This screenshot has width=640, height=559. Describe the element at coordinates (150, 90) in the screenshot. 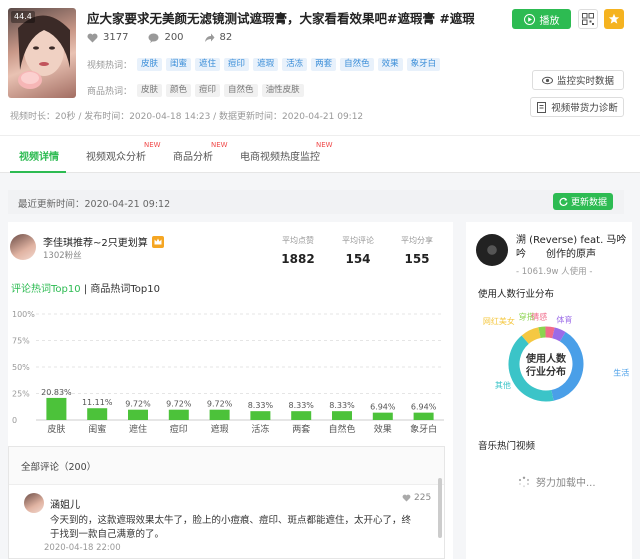

I see `product-word-tag: 皮肤` at that location.